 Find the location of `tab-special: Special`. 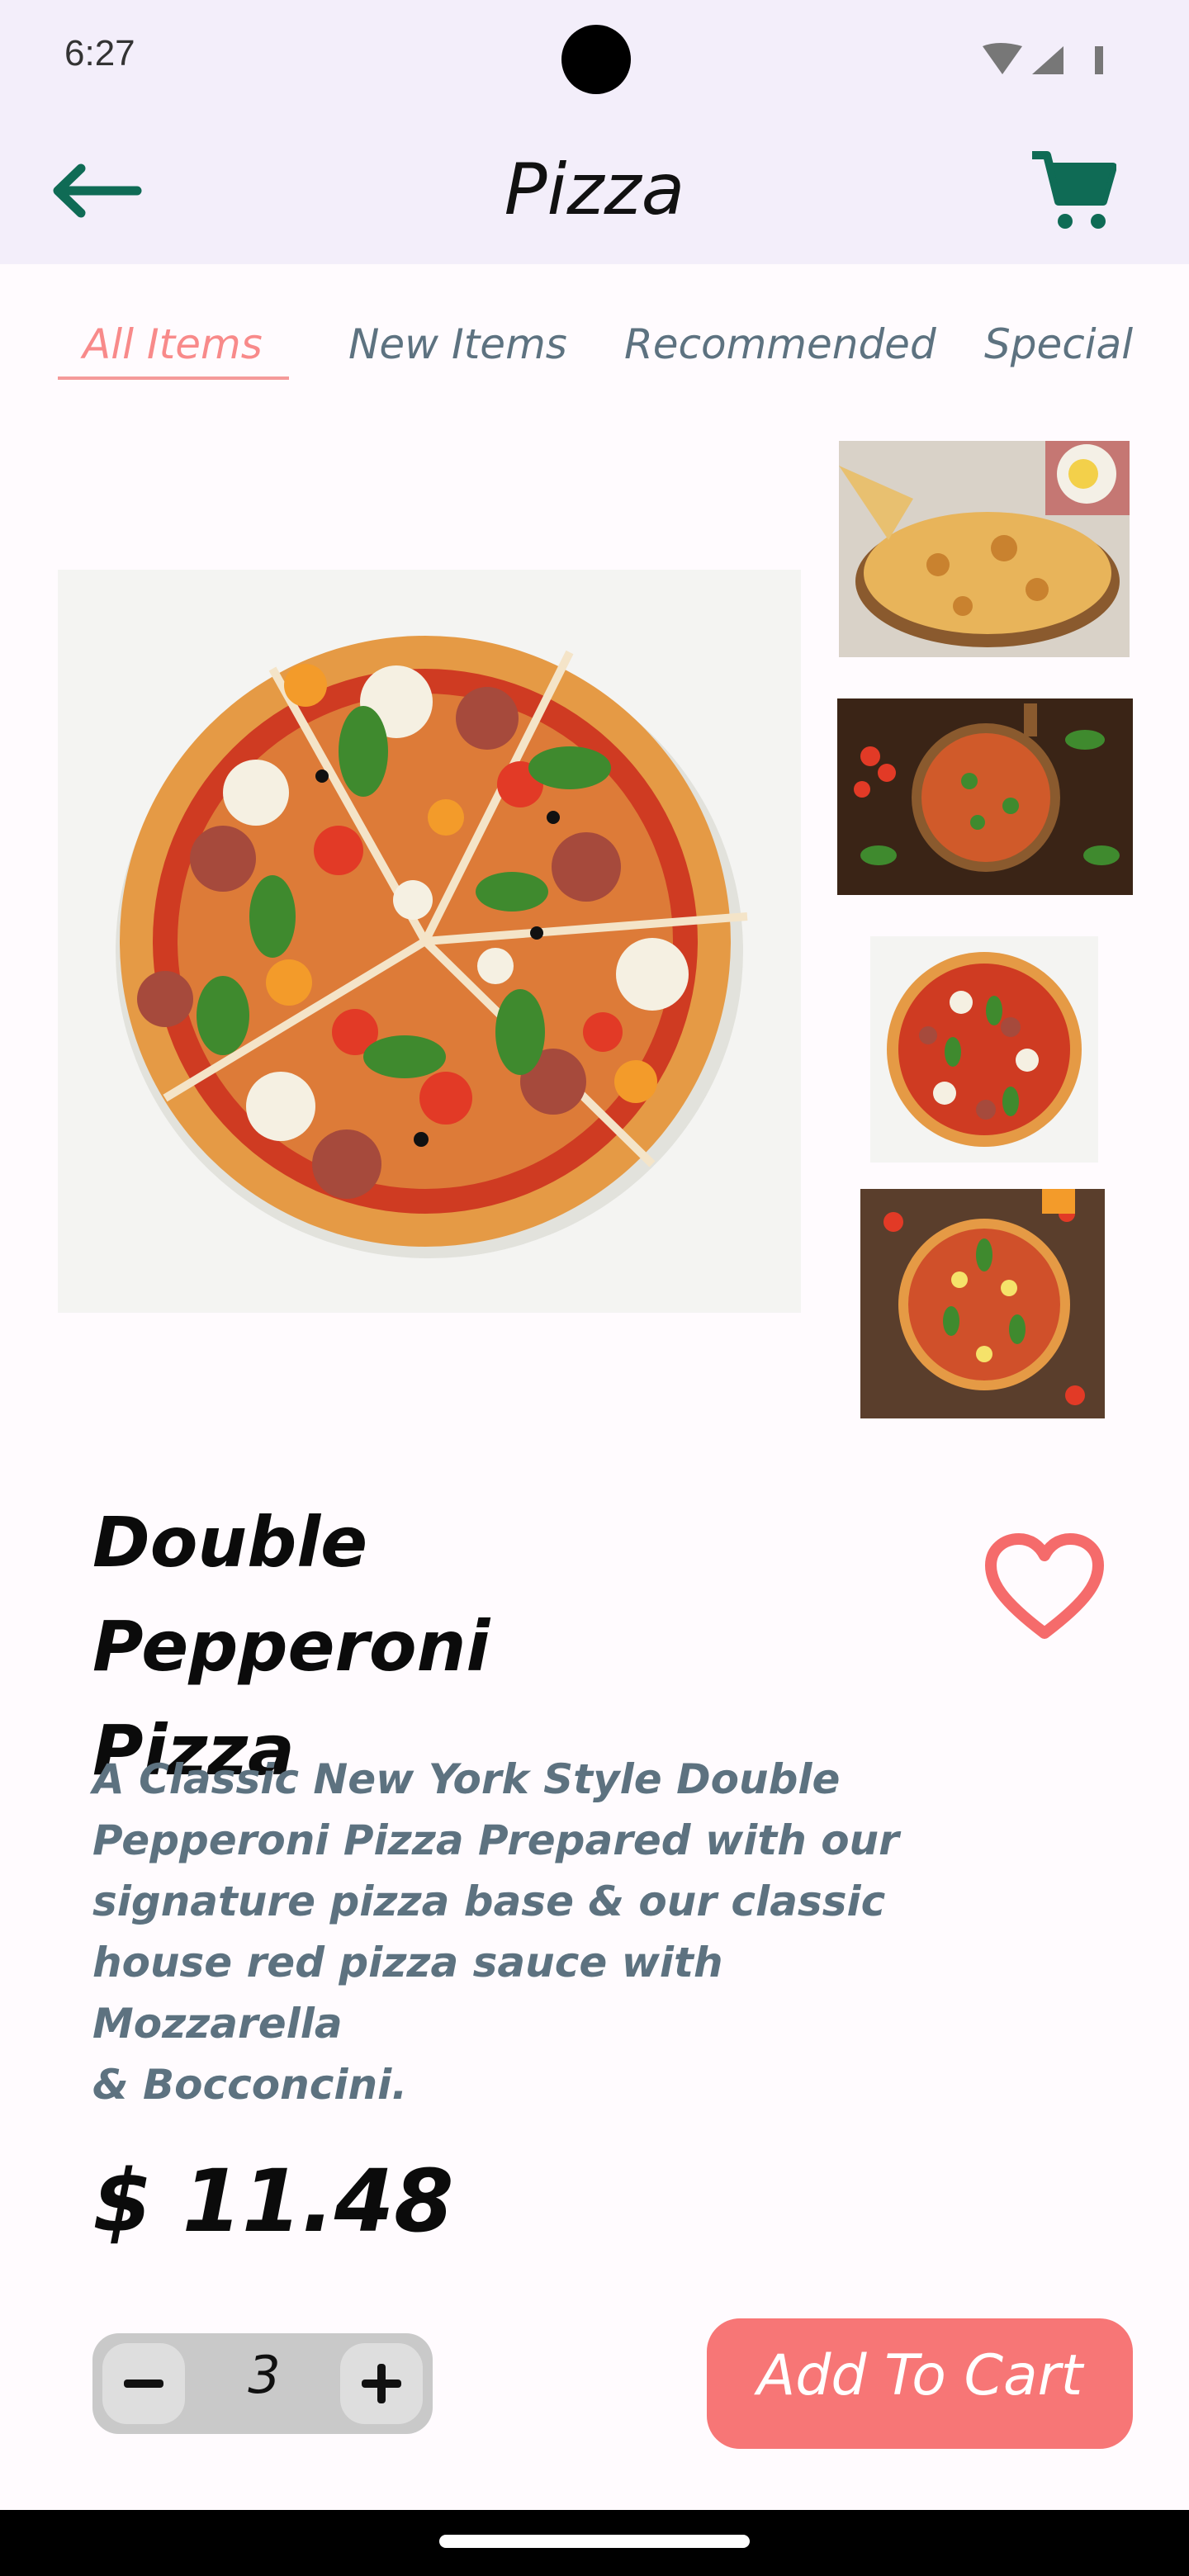

tab-special: Special is located at coordinates (1058, 344).